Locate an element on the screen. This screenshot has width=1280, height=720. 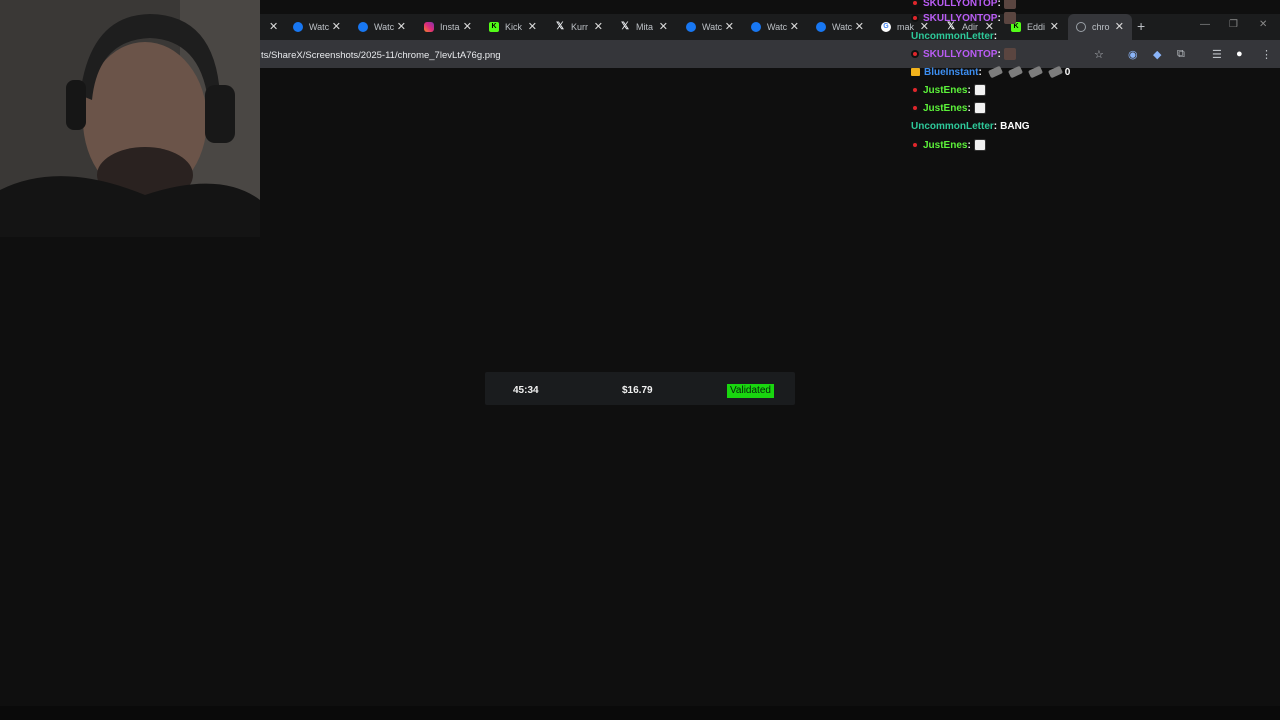
profile-avatar-icon: ● is located at coordinates (1239, 54).